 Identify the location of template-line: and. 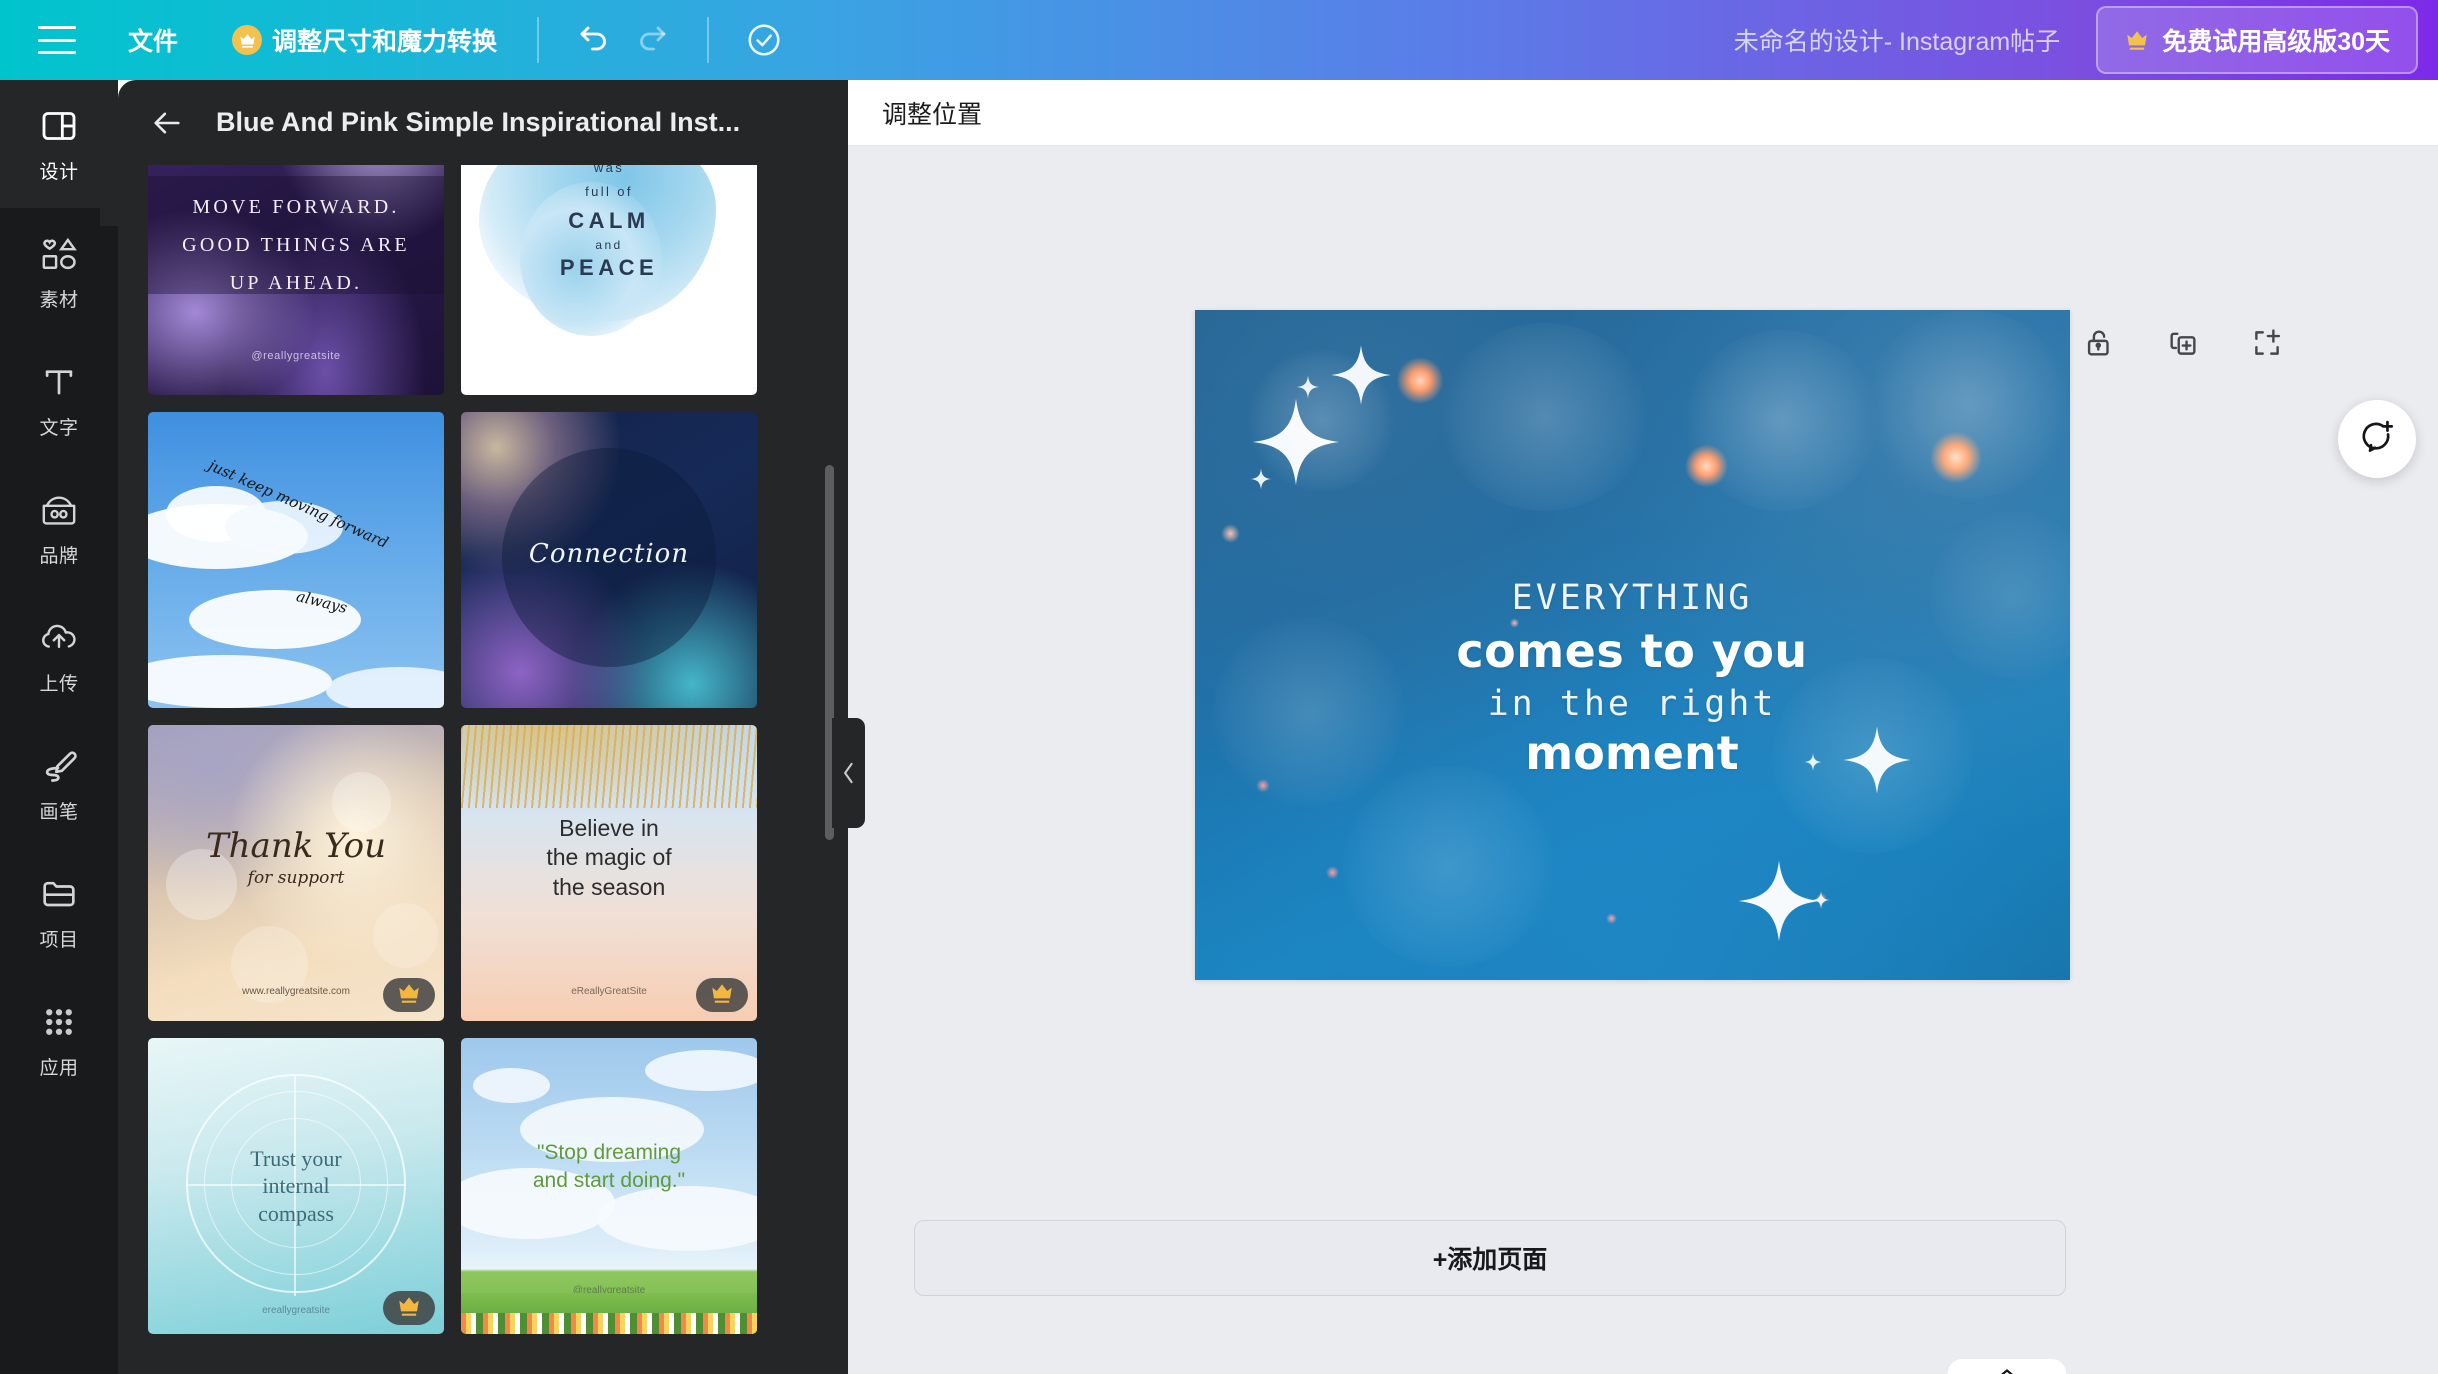
(609, 244).